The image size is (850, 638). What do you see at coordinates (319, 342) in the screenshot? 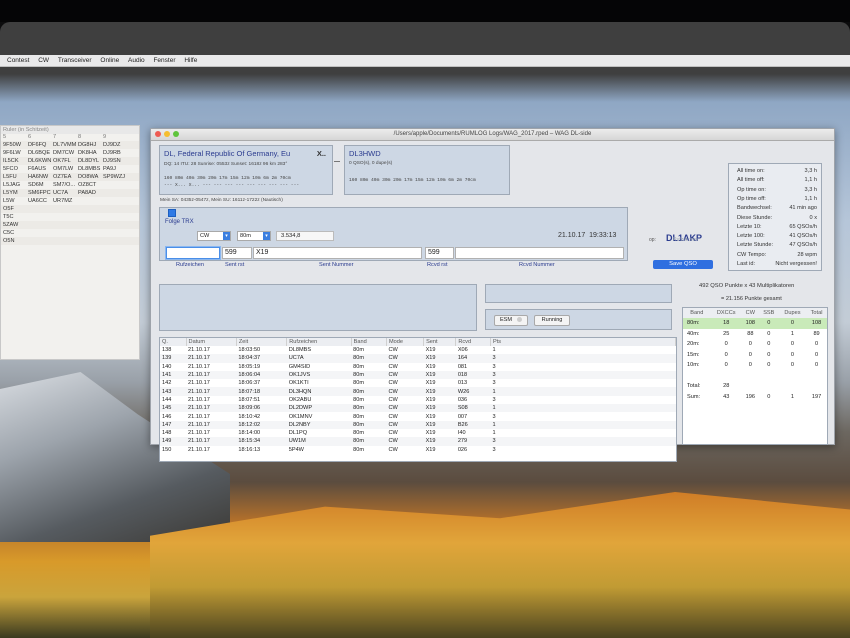
I see `log-column-header: Rufzeichen` at bounding box center [319, 342].